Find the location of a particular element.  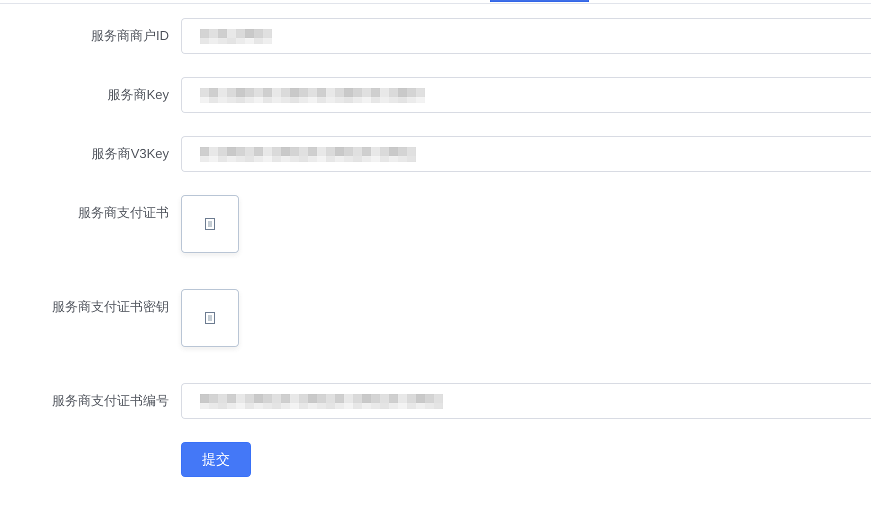

field-label: 服务商商户ID is located at coordinates (130, 36).